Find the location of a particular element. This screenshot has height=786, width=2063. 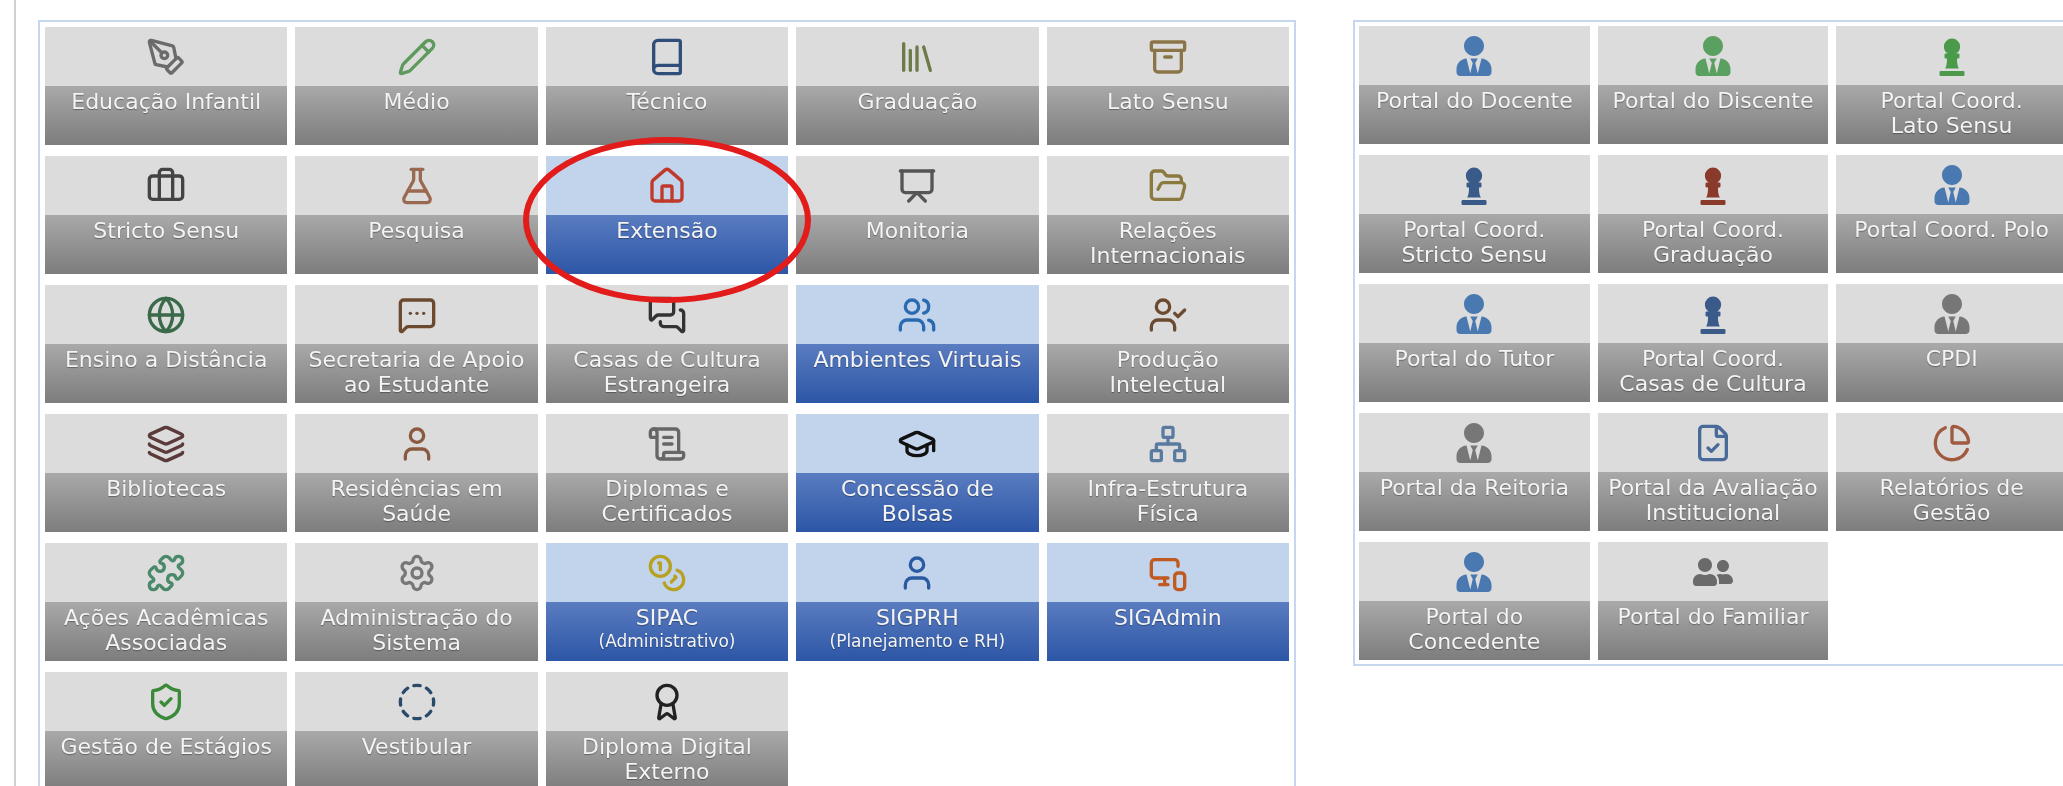

module-tile: Portal Coord. Casas de Cultura is located at coordinates (1713, 343).